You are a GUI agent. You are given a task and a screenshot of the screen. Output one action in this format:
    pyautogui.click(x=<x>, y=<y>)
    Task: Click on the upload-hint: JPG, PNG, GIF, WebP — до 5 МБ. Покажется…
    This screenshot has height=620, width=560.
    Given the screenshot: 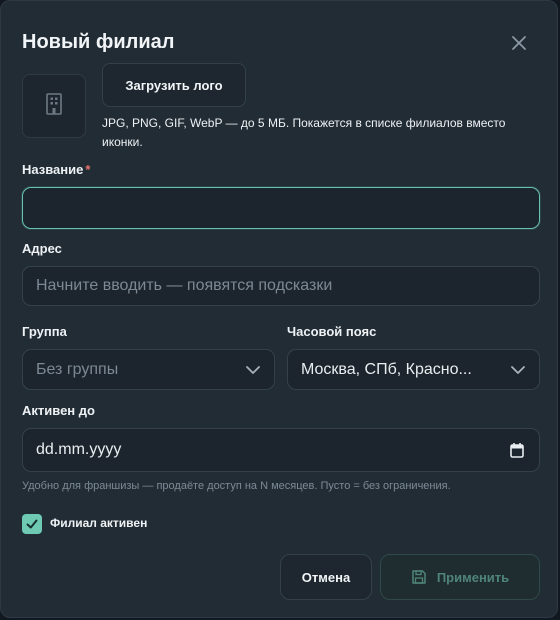 What is the action you would take?
    pyautogui.click(x=304, y=132)
    